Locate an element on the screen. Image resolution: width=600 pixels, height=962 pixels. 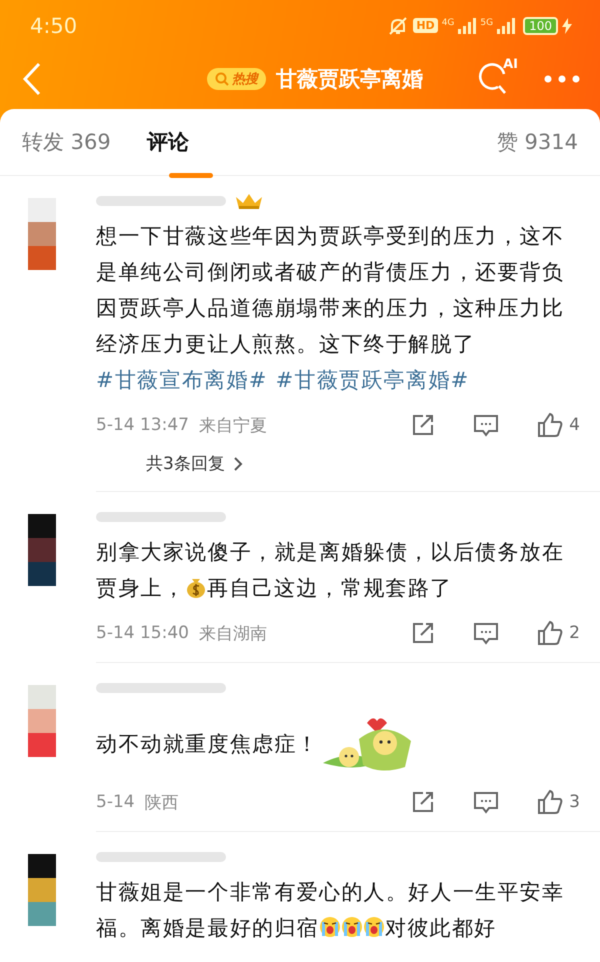
like-button: 3 is located at coordinates (558, 802).